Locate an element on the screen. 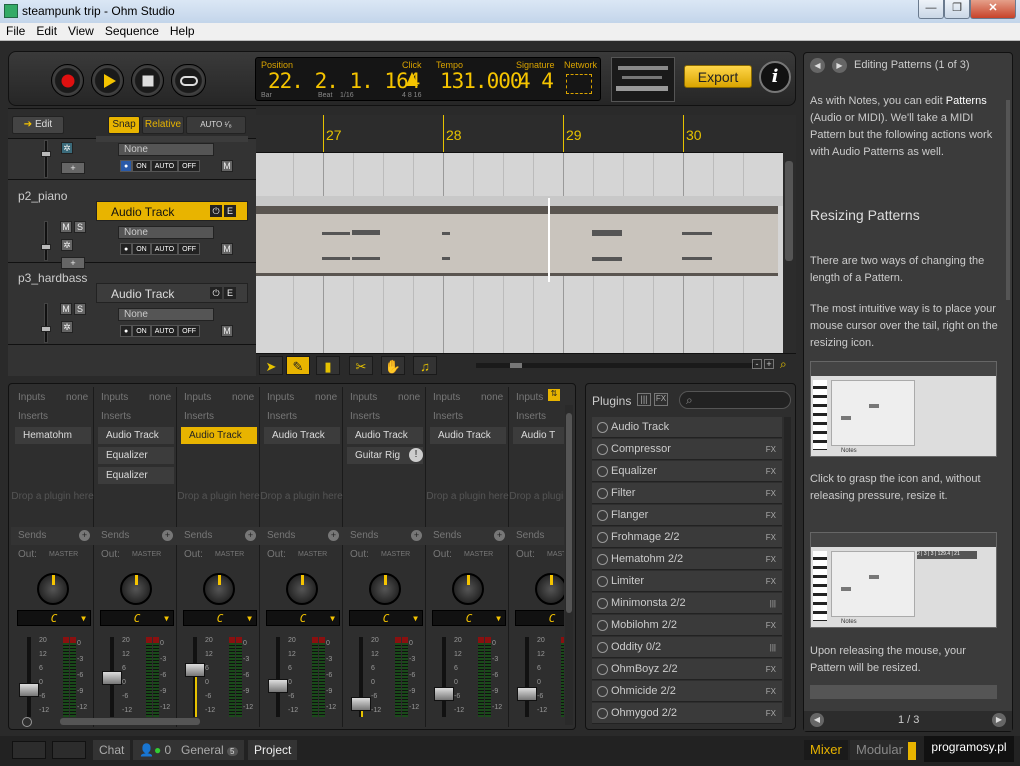 This screenshot has width=1020, height=766. plugin-item: Minimonsta 2/2 ||| is located at coordinates (687, 603).